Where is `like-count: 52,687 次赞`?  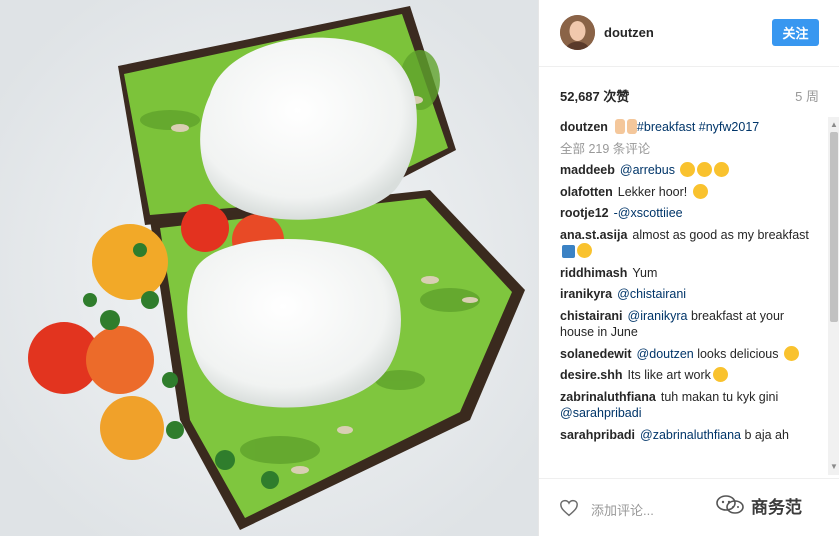 like-count: 52,687 次赞 is located at coordinates (594, 95).